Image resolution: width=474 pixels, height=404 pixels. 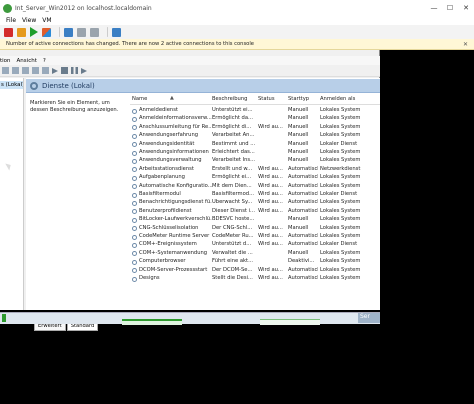 I want to click on menu-ansicht: Ansicht, so click(x=27, y=61).